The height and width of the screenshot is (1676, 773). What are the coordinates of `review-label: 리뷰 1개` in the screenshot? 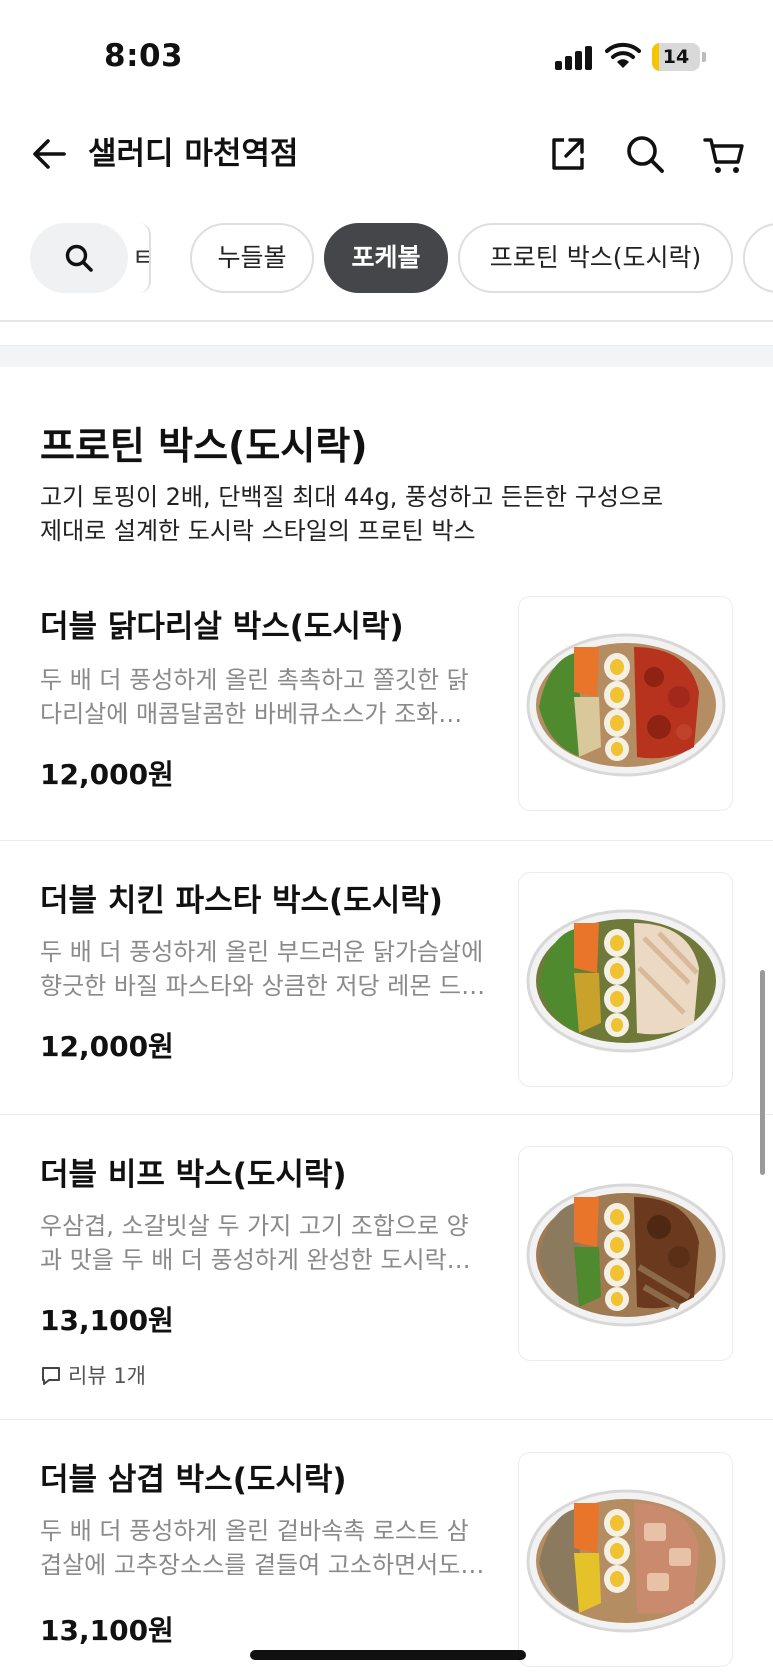 It's located at (107, 1376).